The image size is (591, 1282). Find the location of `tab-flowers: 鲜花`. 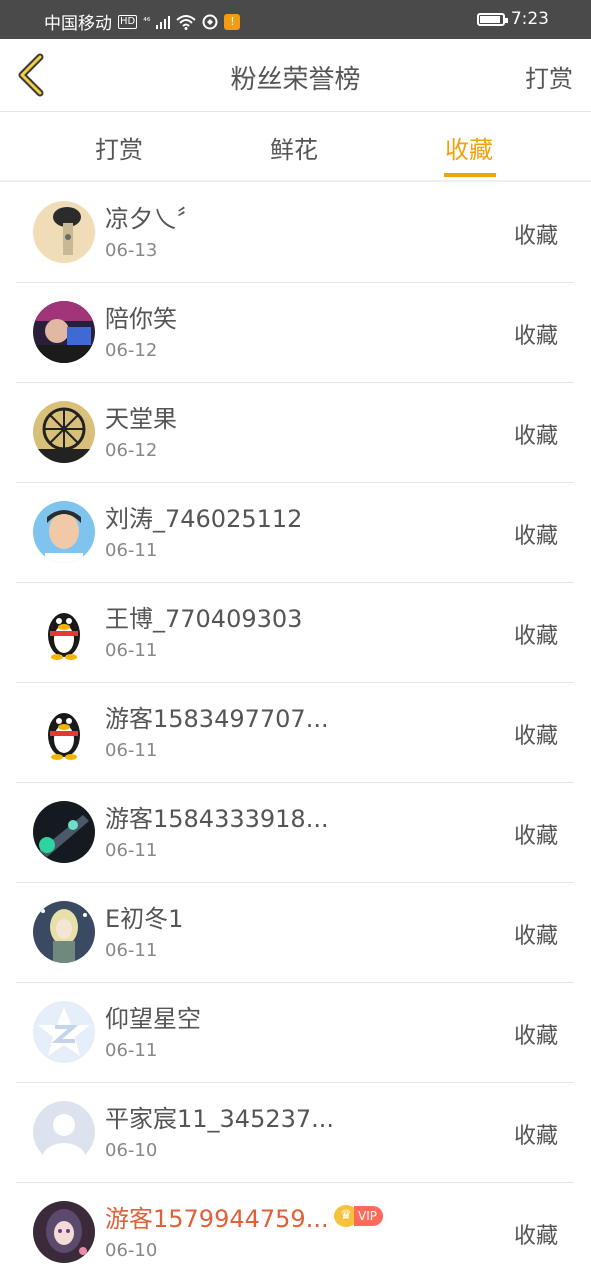

tab-flowers: 鲜花 is located at coordinates (294, 147).